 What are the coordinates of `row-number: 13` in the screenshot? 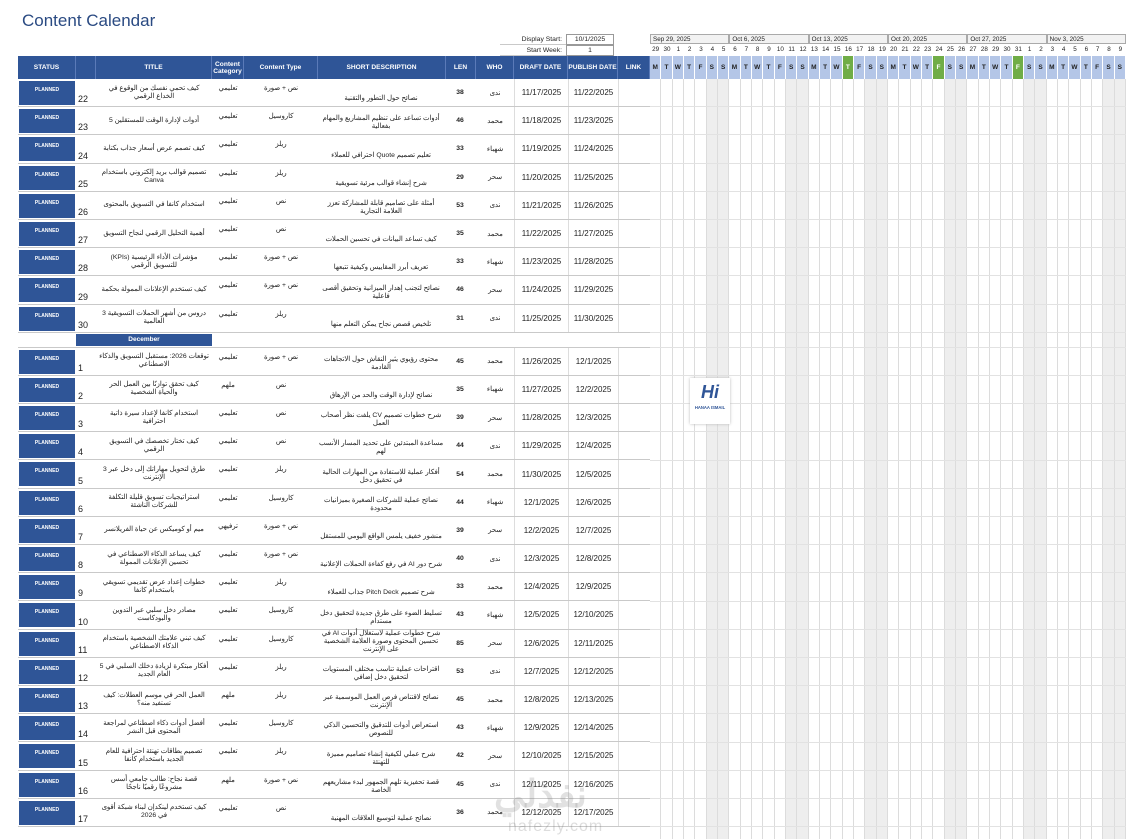 It's located at (86, 699).